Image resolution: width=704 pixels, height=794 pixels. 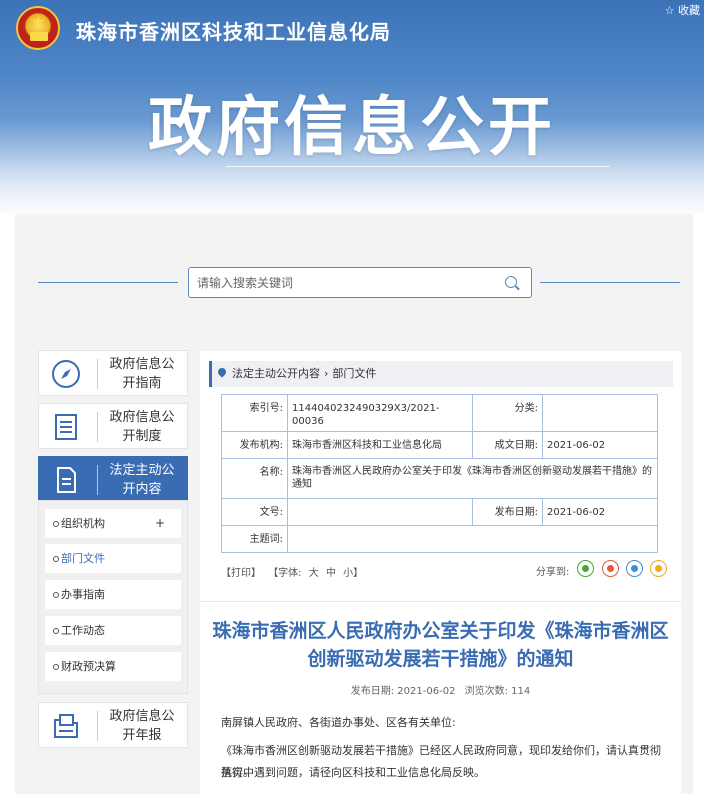 I want to click on article-title: 珠海市香洲区人民政府办公室关于印发《珠海市香洲区创新驱动发展若干措施》的通知, so click(x=440, y=645).